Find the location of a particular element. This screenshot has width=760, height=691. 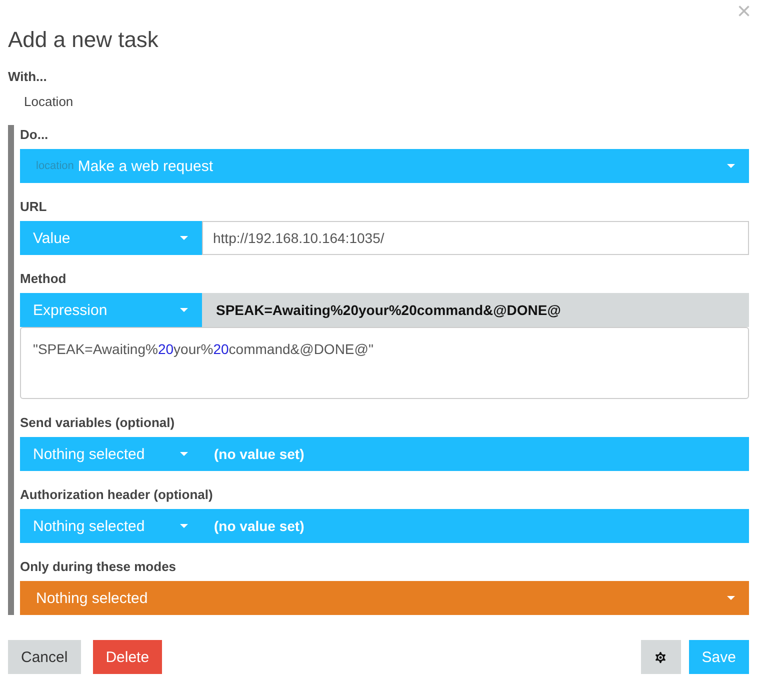

mode-dropdown: Value is located at coordinates (111, 238).